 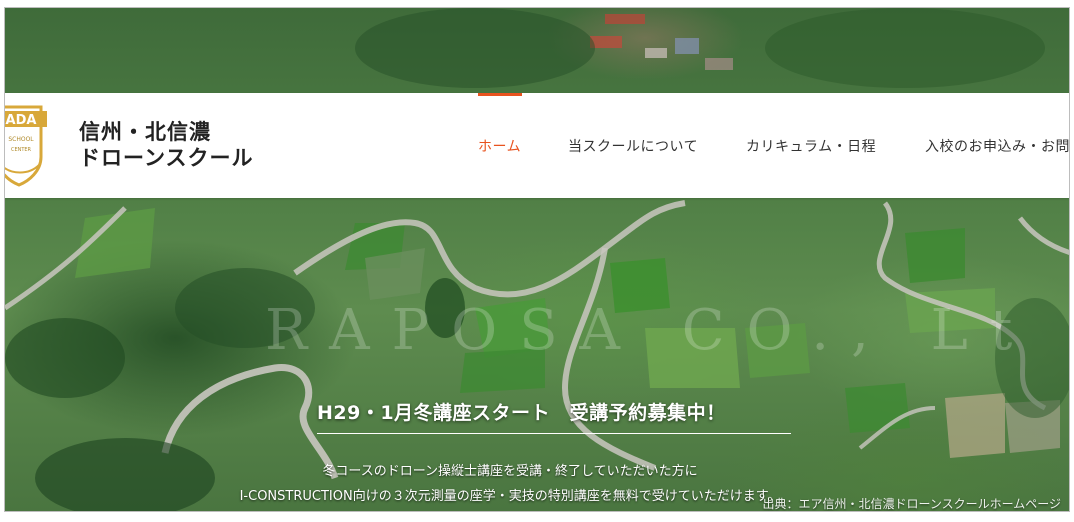 What do you see at coordinates (911, 504) in the screenshot?
I see `source-credit: 出典：エア信州・北信濃ドローンスクールホームページ` at bounding box center [911, 504].